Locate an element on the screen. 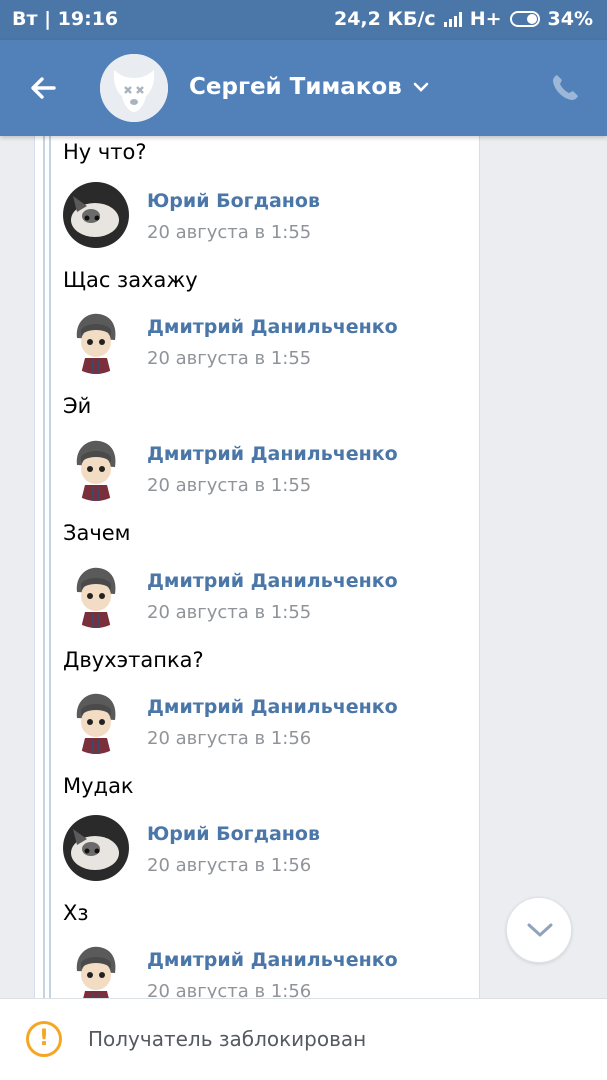 Image resolution: width=607 pixels, height=1080 pixels. message-text: Щас захажу is located at coordinates (130, 280).